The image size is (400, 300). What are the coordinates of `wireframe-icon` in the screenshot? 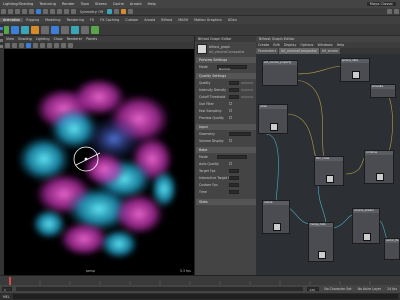 It's located at (21, 45).